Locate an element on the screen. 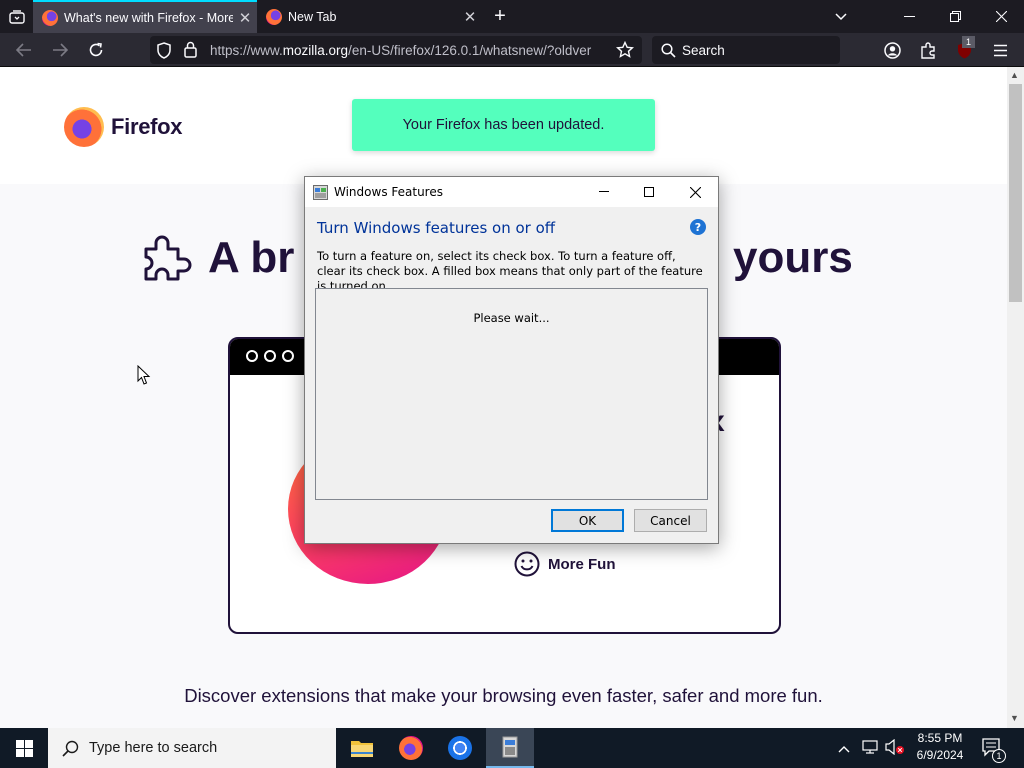  tab-title: New Tab is located at coordinates (312, 16).